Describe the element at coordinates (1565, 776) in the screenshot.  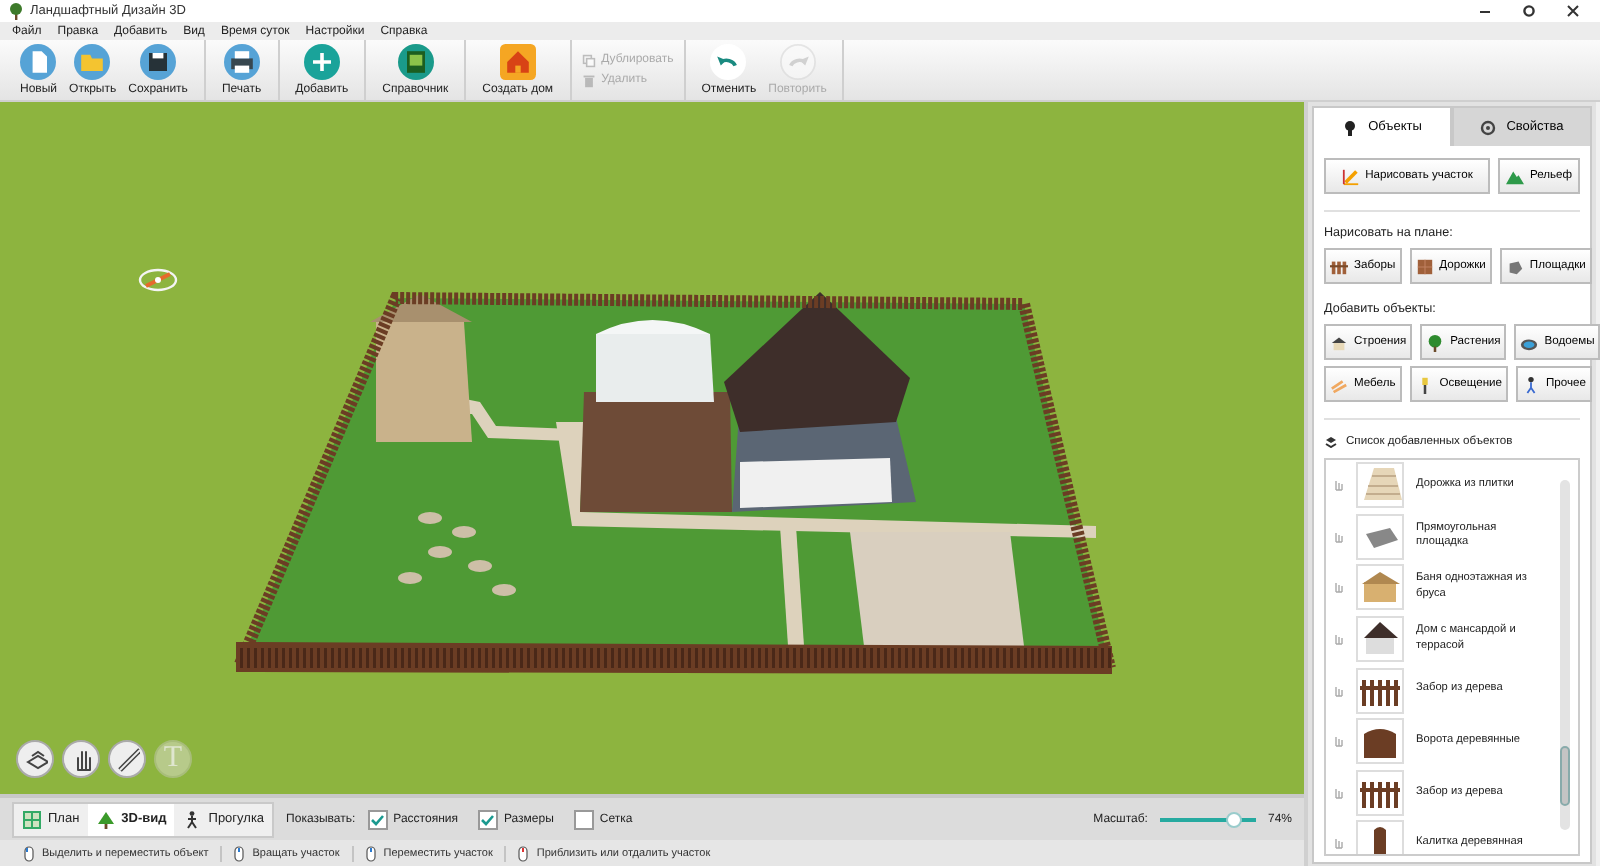
I see `scrollbar-thumb` at that location.